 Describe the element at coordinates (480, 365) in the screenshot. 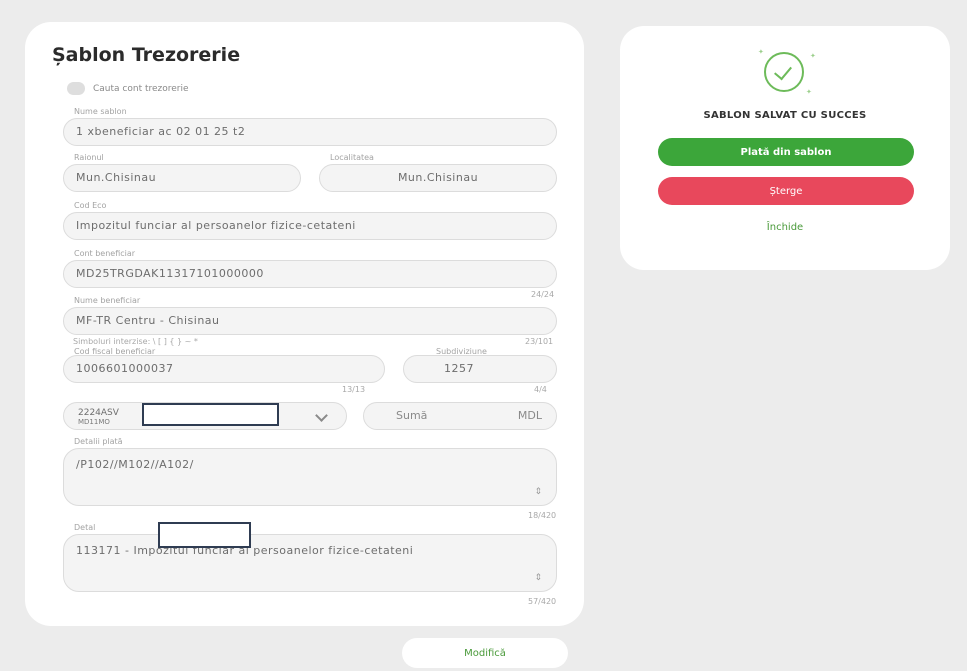

I see `subdivision-field: Subdiviziune 1257` at that location.